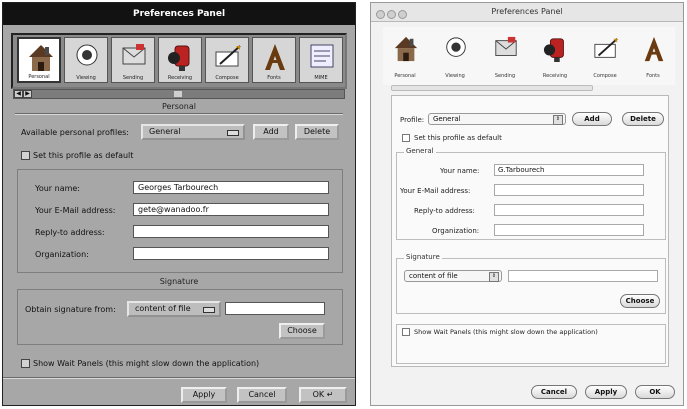 The image size is (687, 409). I want to click on general-group-heading: General, so click(420, 151).